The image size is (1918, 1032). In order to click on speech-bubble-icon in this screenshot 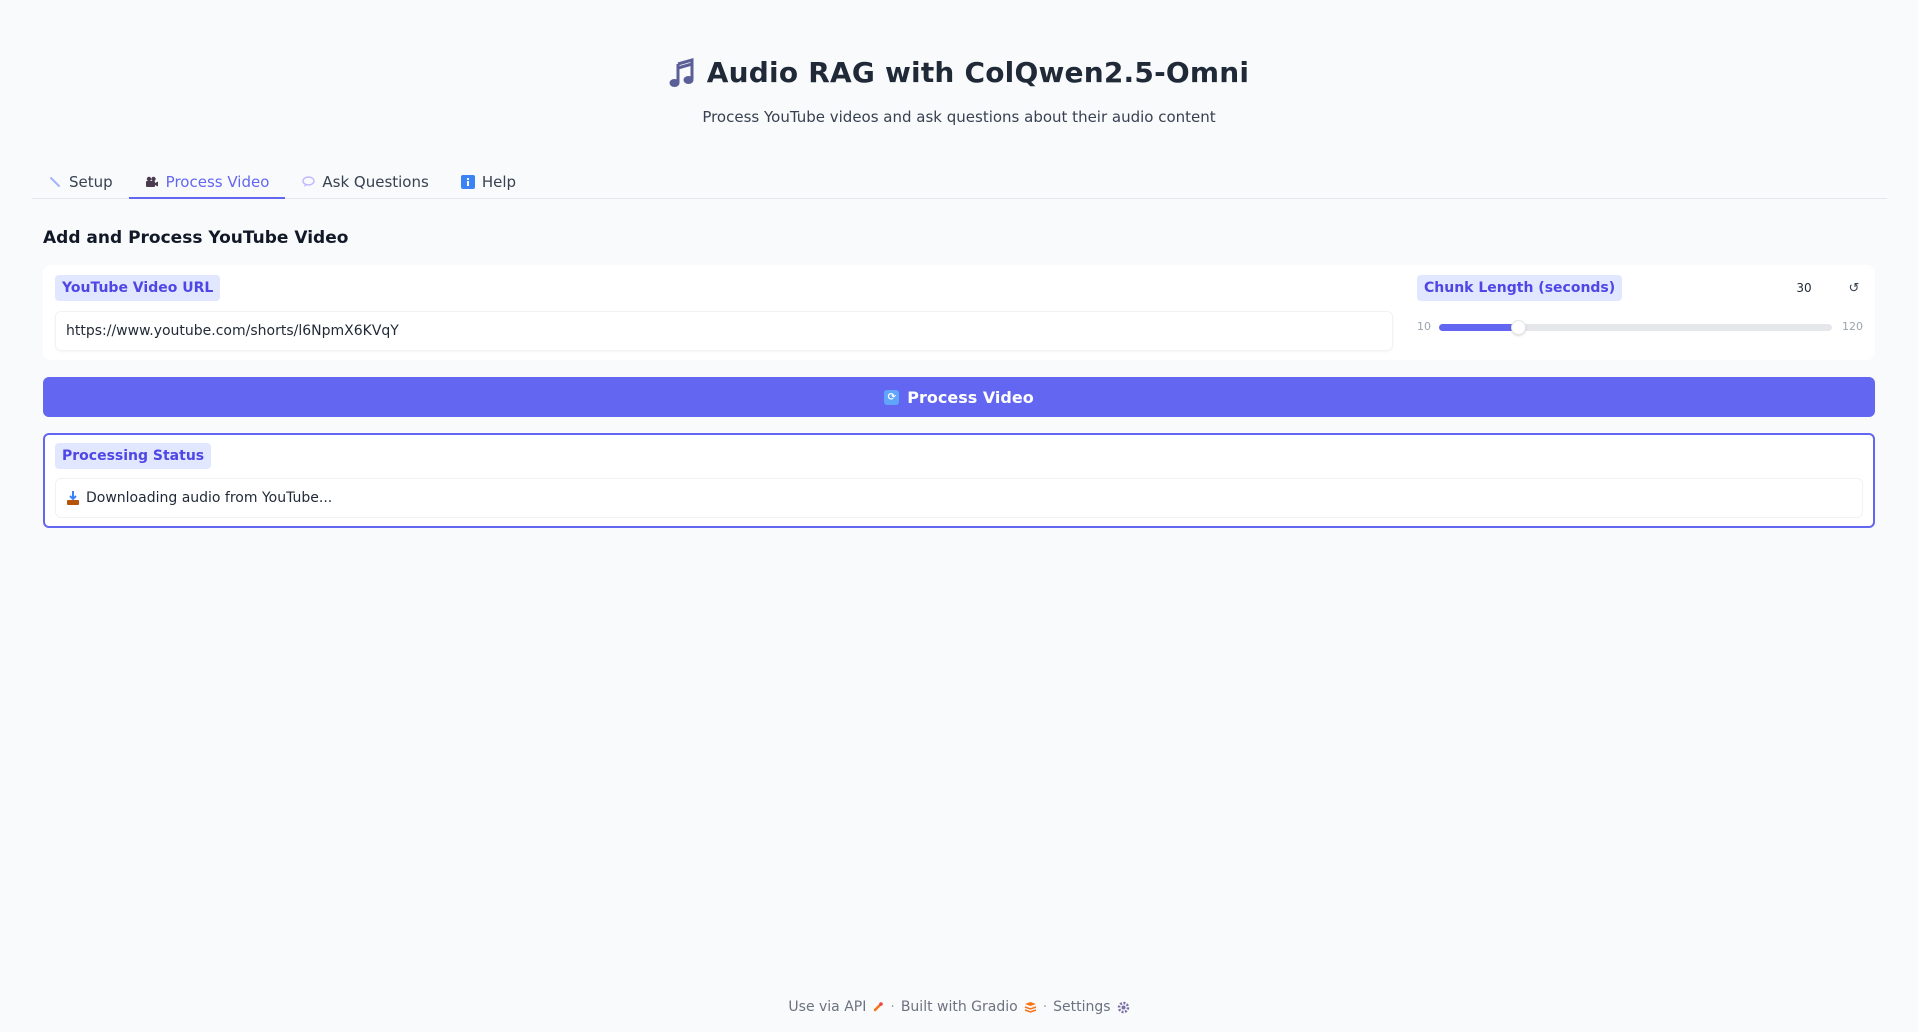, I will do `click(308, 182)`.